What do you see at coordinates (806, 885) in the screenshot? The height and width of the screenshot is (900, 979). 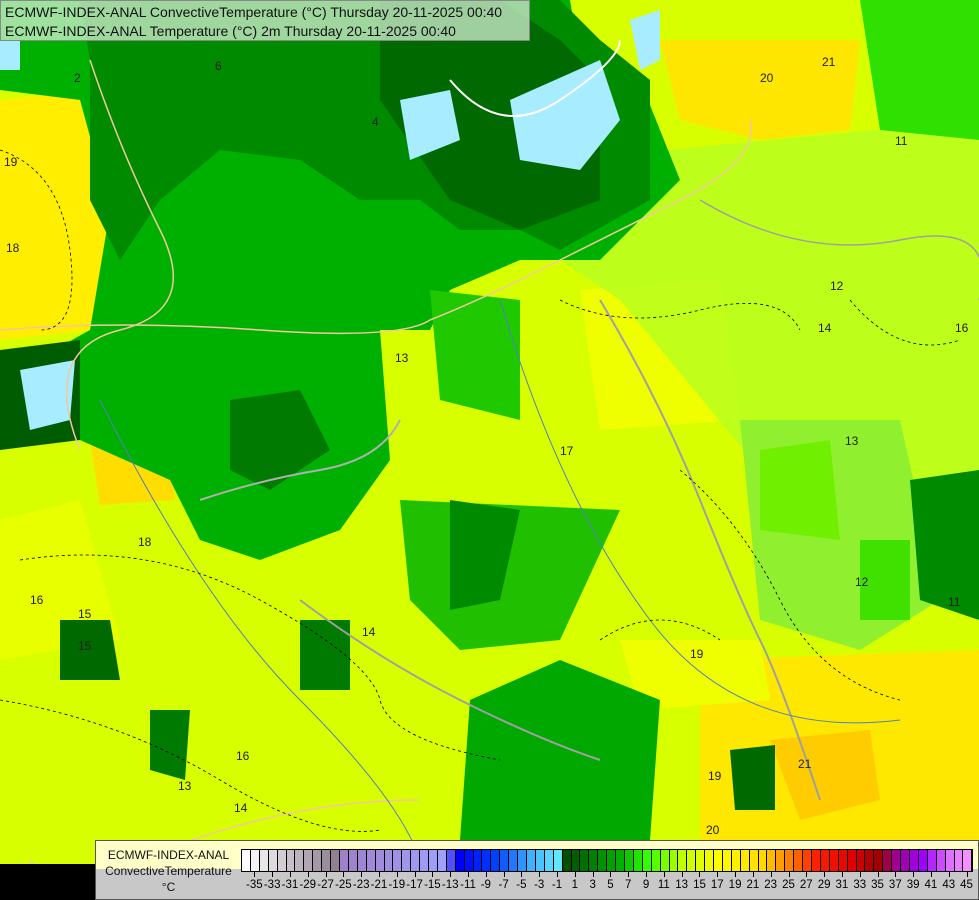 I see `colorbar-tick-label: 27` at bounding box center [806, 885].